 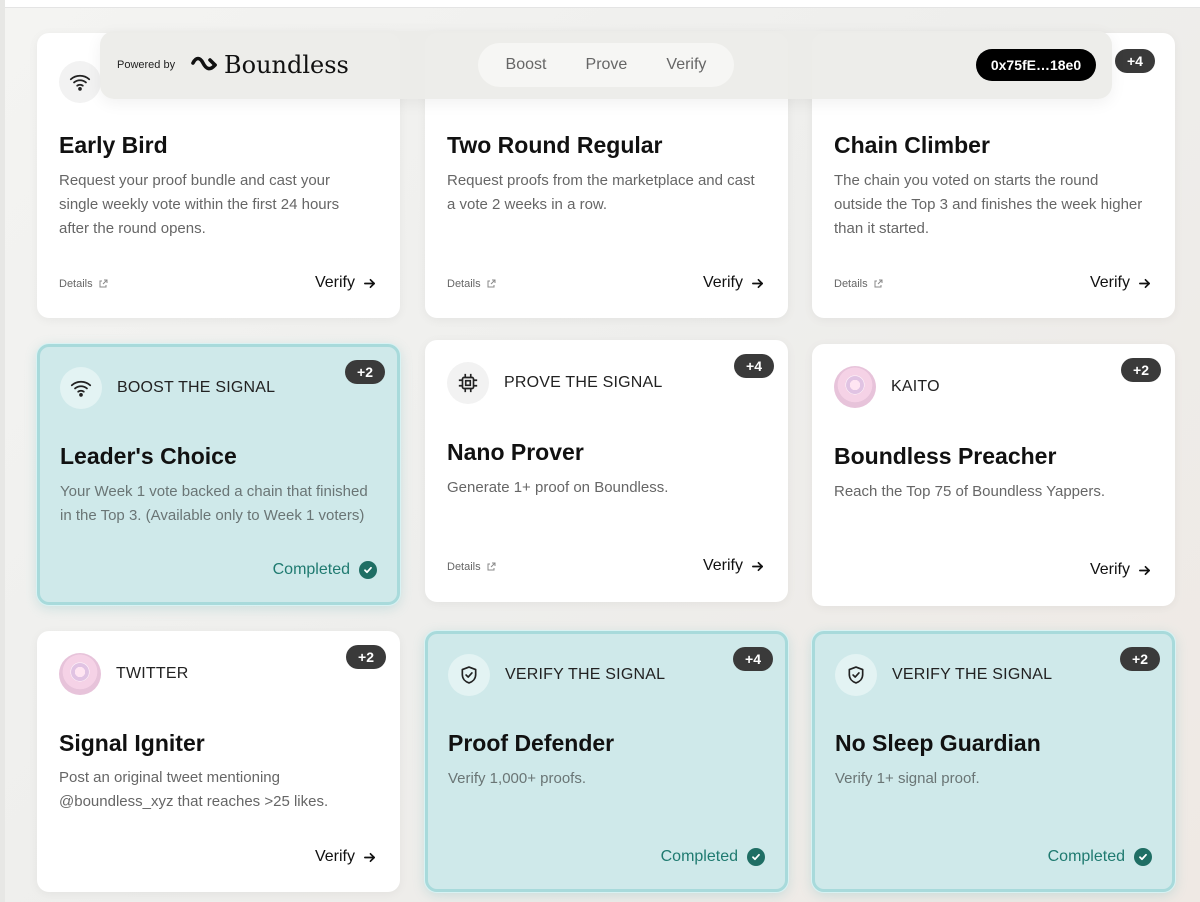 I want to click on brand-name: Boundless, so click(x=286, y=65).